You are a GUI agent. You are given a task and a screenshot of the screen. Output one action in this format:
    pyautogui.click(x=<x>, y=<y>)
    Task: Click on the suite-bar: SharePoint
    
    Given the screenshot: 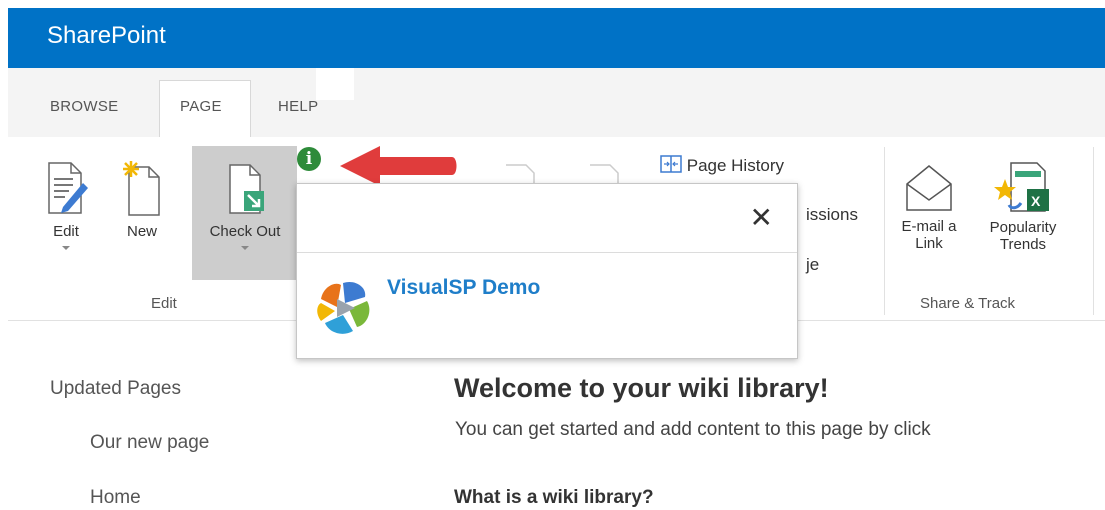 What is the action you would take?
    pyautogui.click(x=556, y=38)
    